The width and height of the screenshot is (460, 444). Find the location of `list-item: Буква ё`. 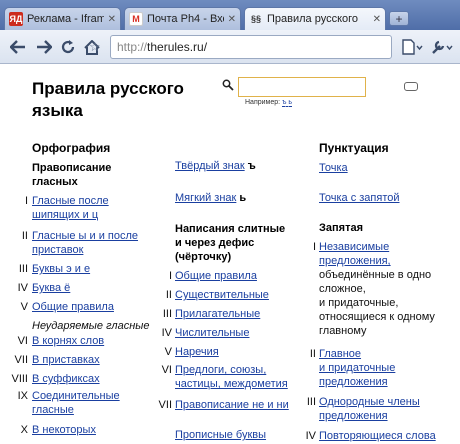

list-item: Буква ё is located at coordinates (51, 288).